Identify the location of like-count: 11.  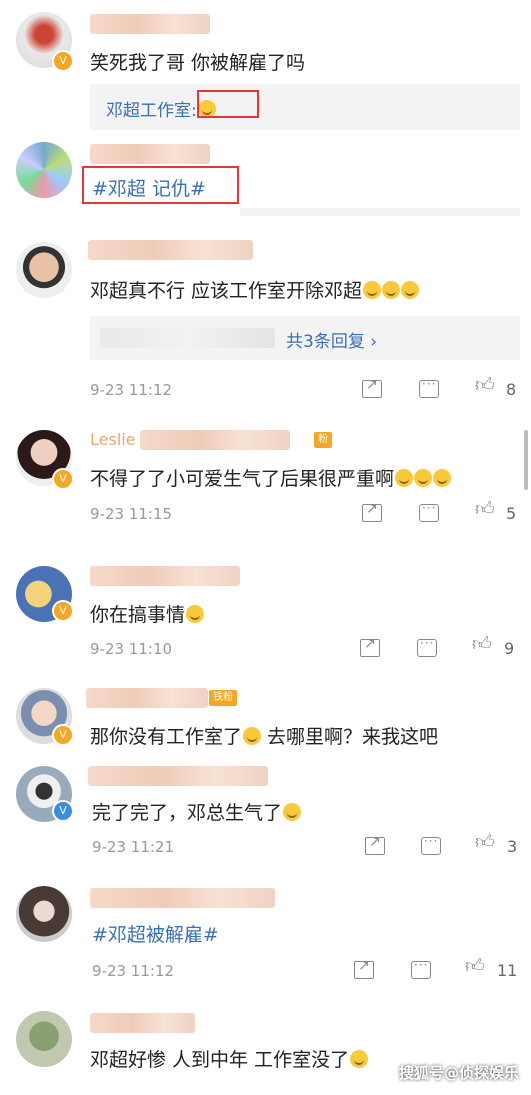
(507, 970).